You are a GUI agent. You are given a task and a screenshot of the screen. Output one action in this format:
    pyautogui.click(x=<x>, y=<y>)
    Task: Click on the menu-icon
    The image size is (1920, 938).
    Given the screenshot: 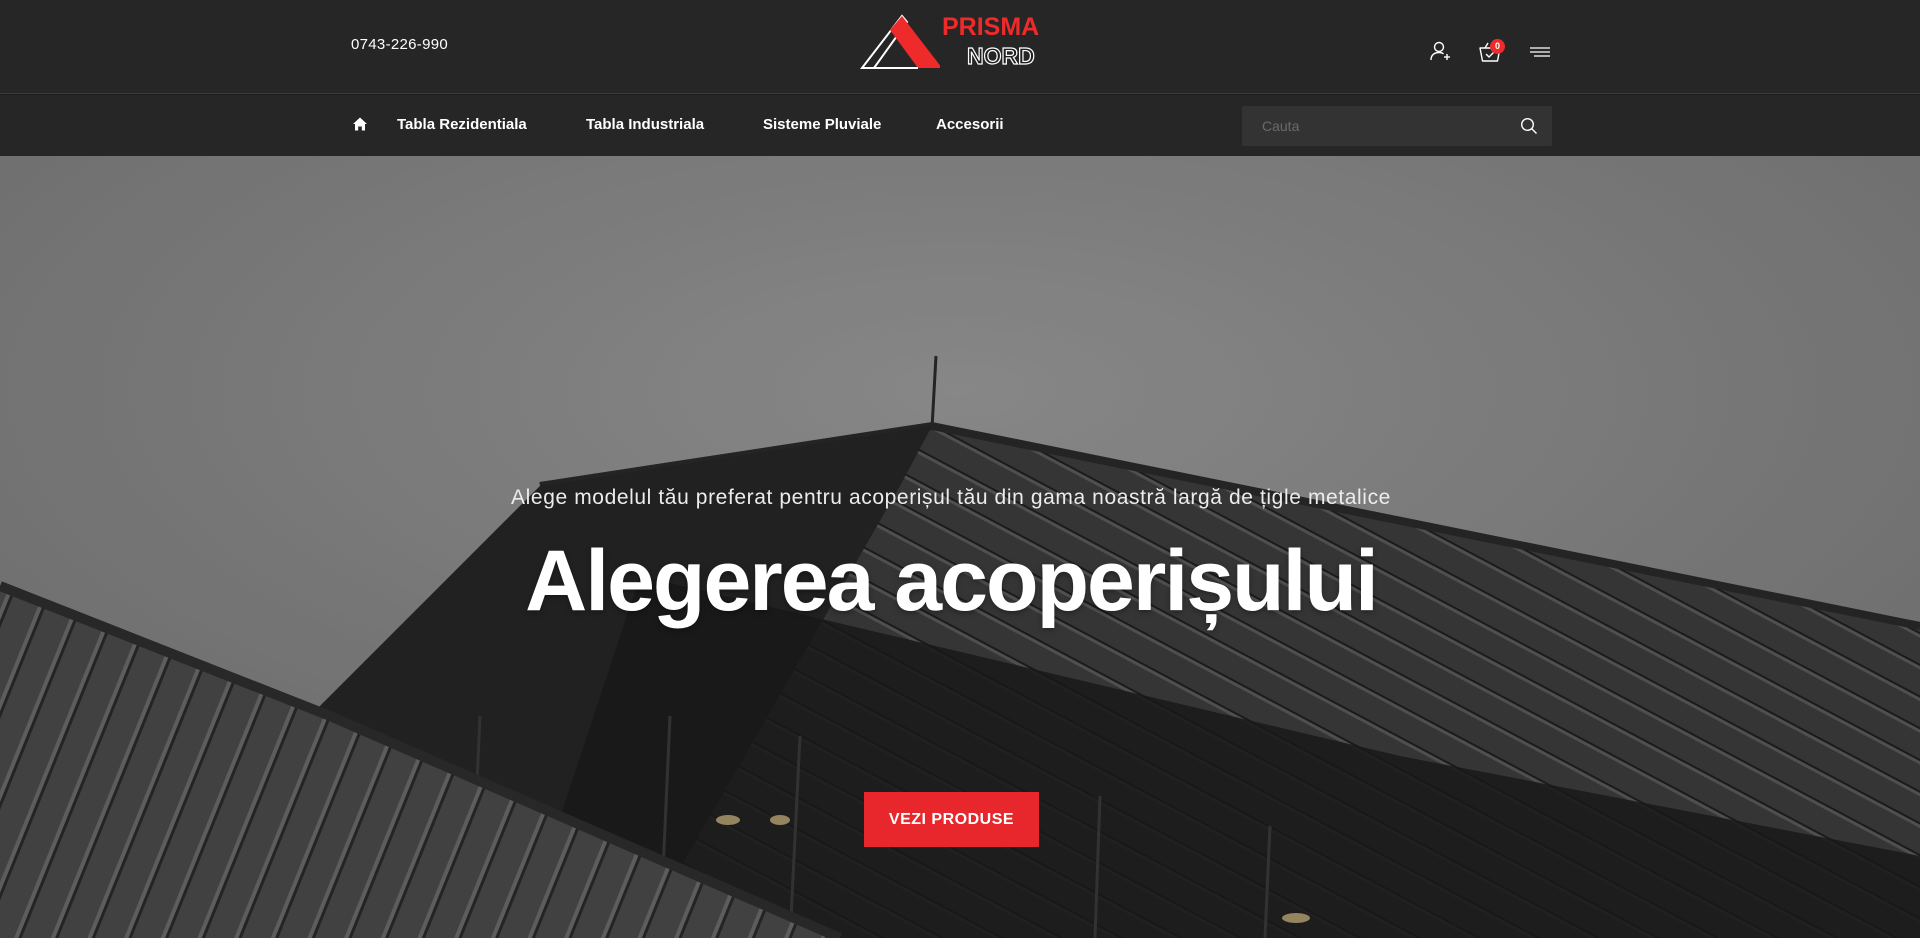 What is the action you would take?
    pyautogui.click(x=1540, y=52)
    